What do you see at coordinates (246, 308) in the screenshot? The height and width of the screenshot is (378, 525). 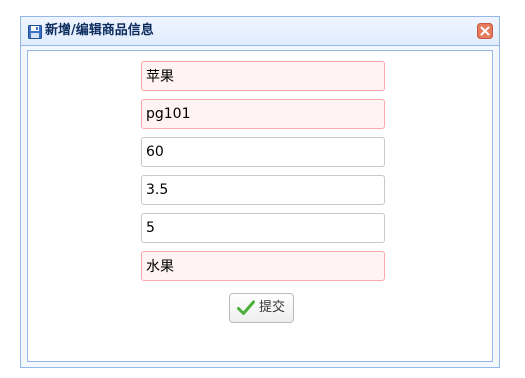 I see `checkmark-icon` at bounding box center [246, 308].